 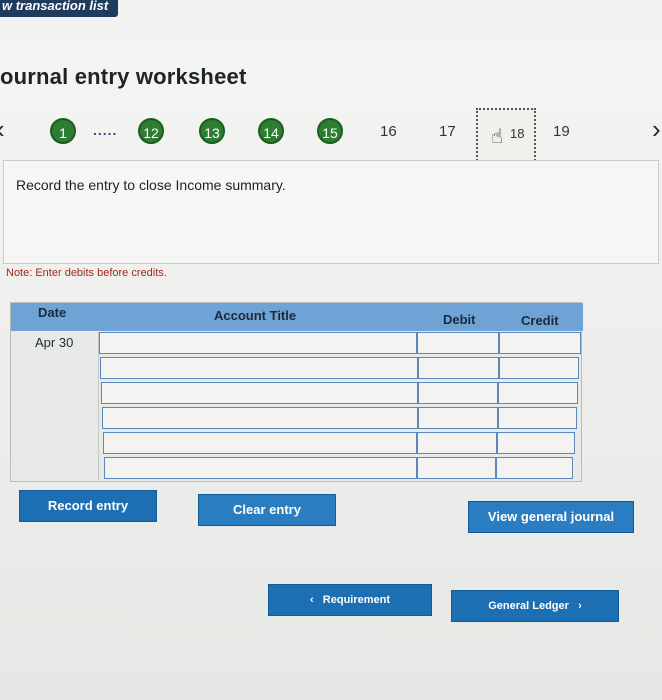 I want to click on page-title: ournal entry worksheet, so click(x=123, y=76).